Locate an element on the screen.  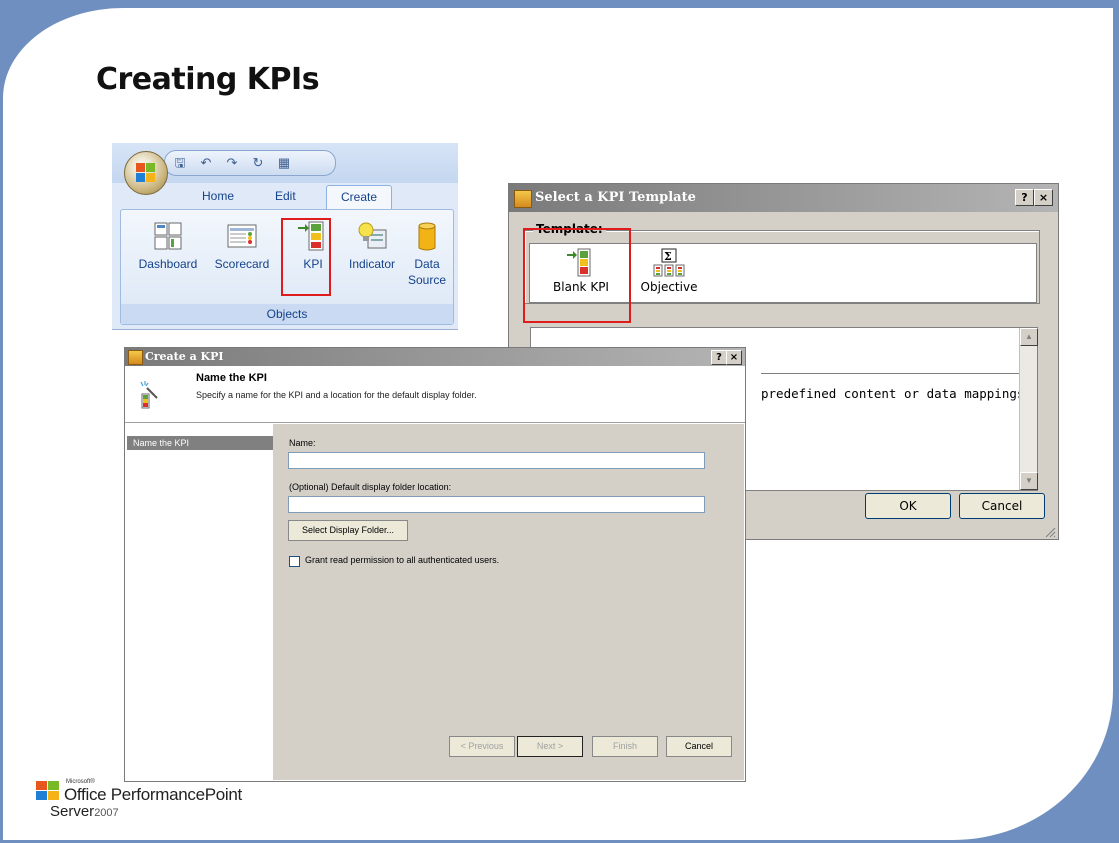
save-icon: 🖫 is located at coordinates (180, 163).